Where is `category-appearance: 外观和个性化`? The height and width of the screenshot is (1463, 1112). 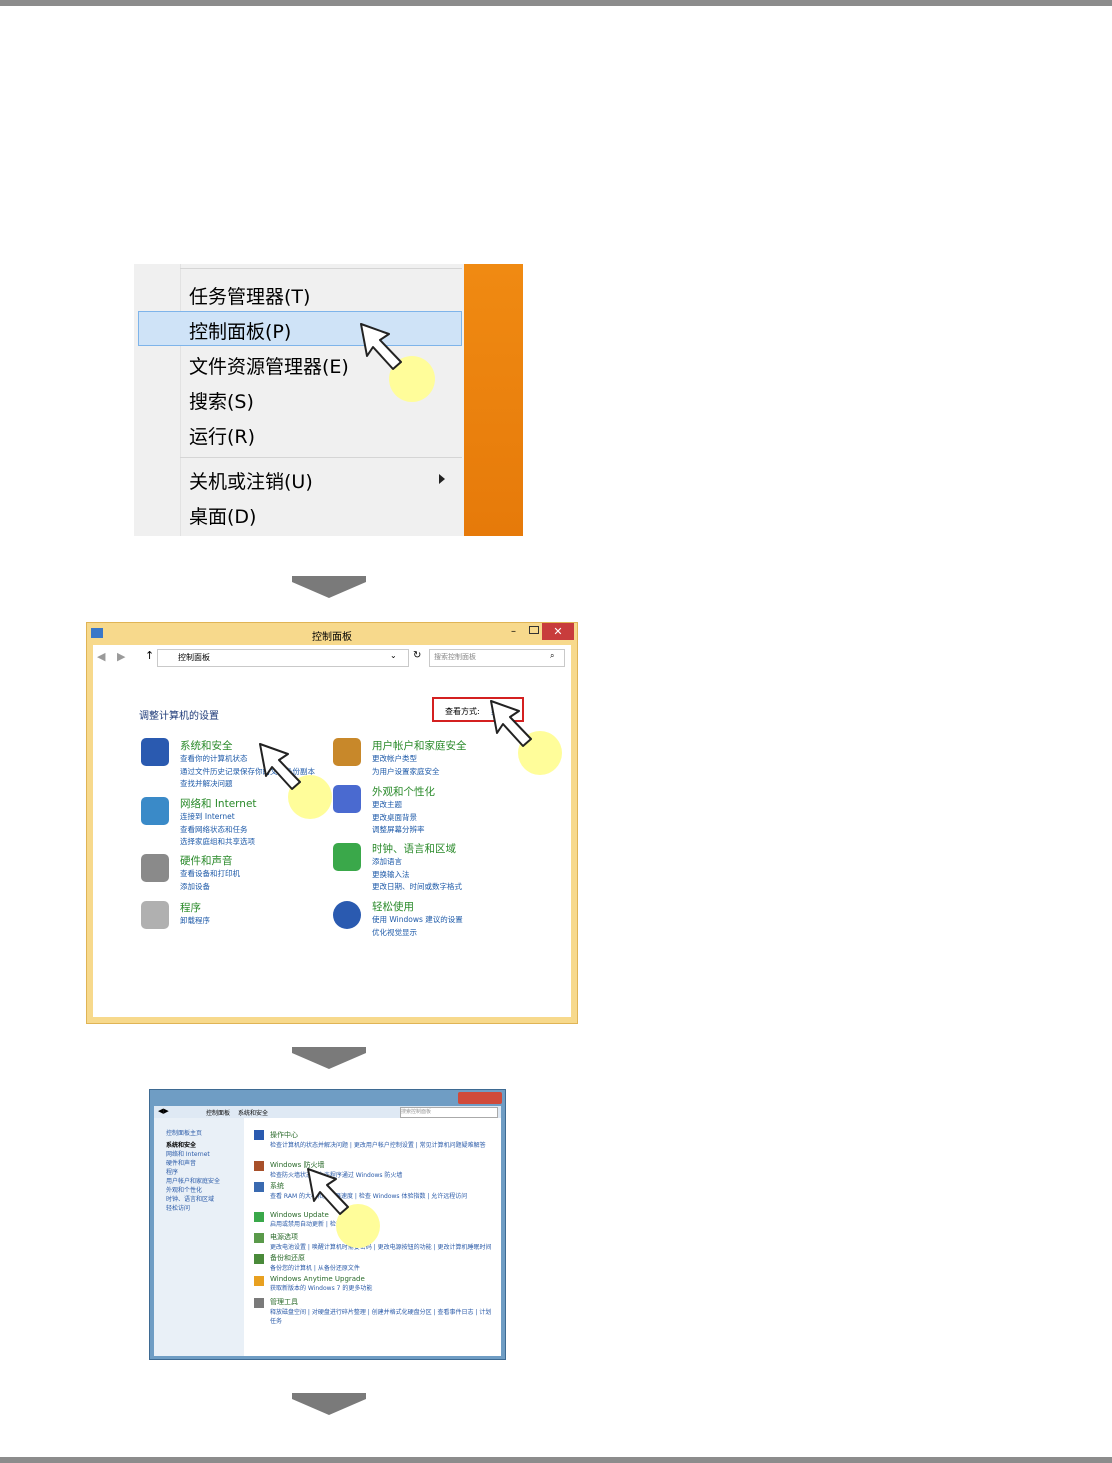
category-appearance: 外观和个性化 is located at coordinates (403, 791).